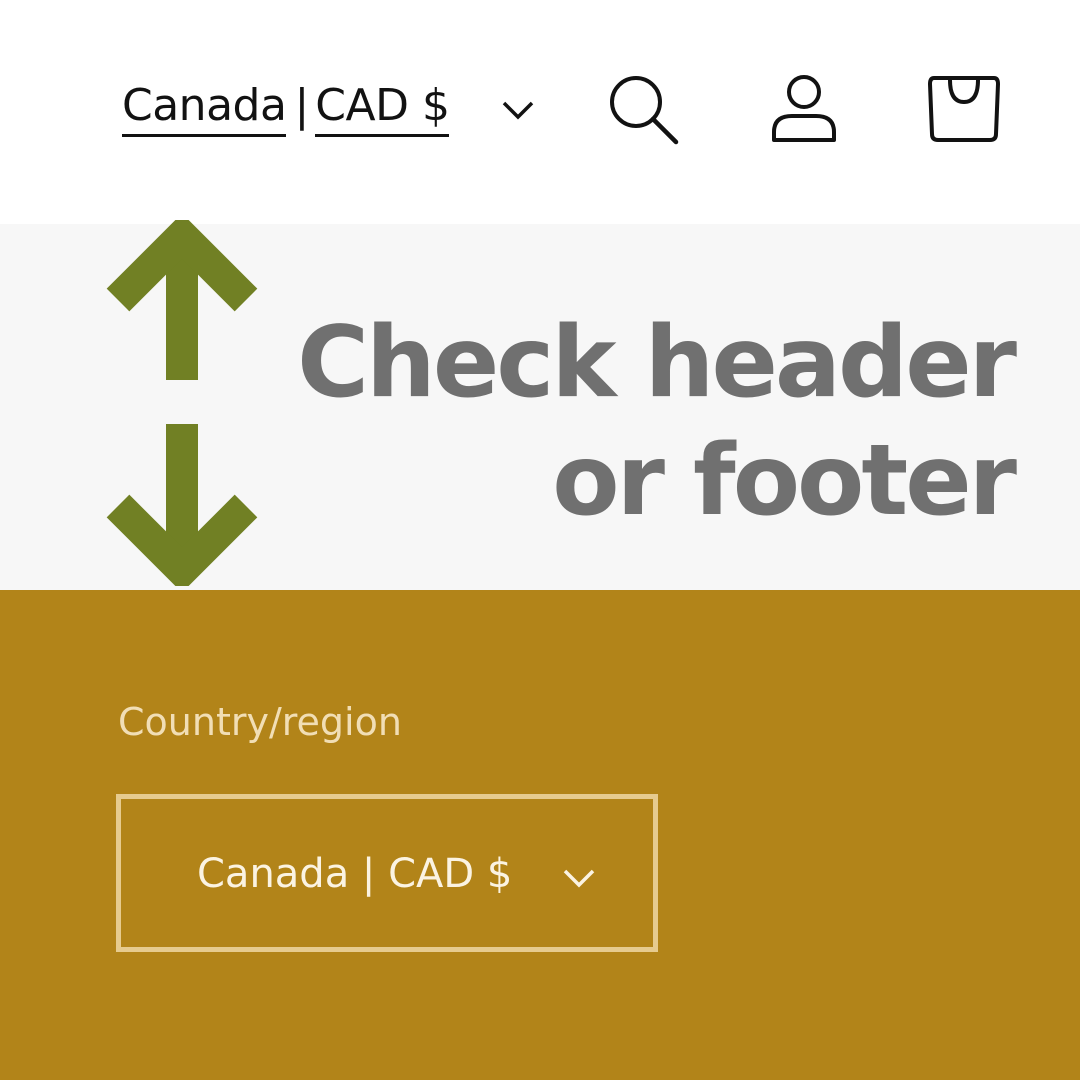 The height and width of the screenshot is (1080, 1080). Describe the element at coordinates (382, 107) in the screenshot. I see `locale-currency-label: CAD $` at that location.